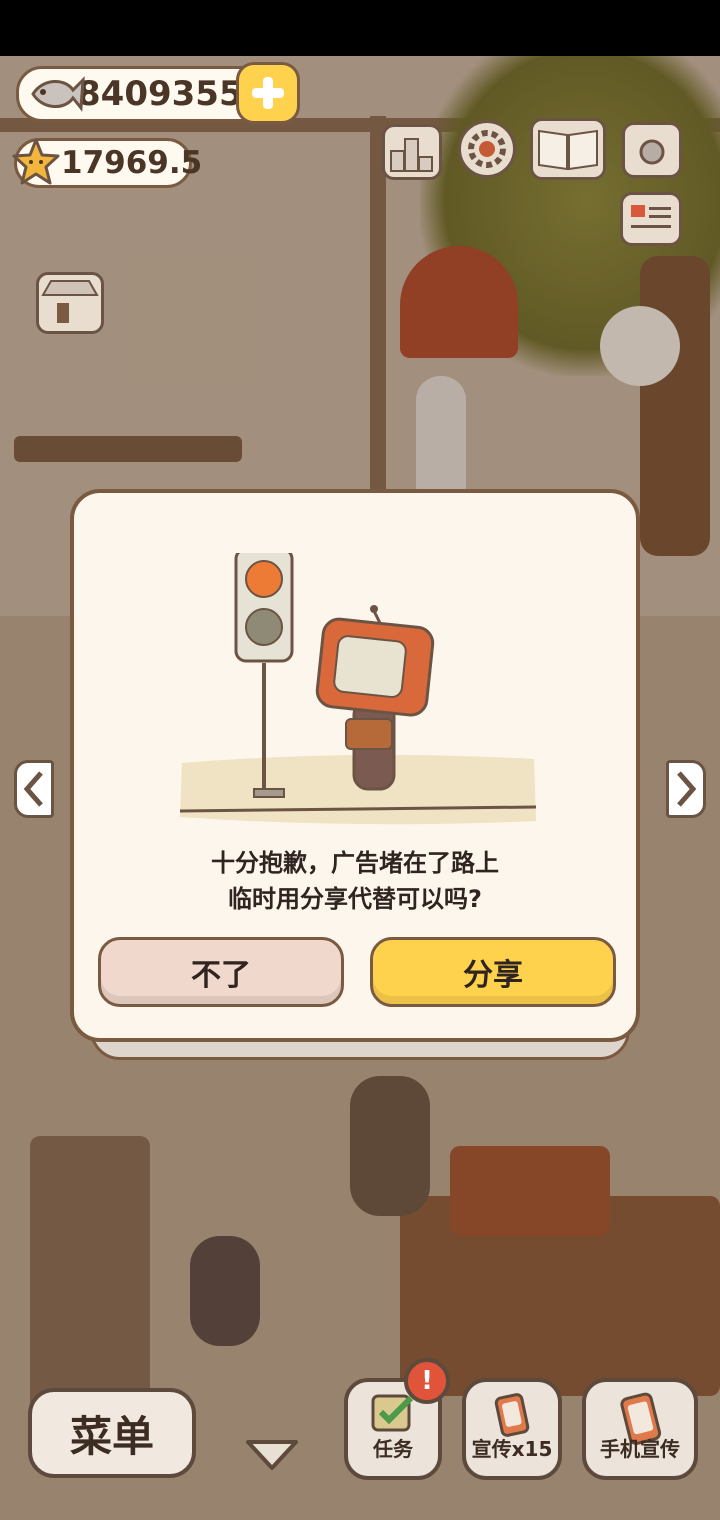  What do you see at coordinates (36, 161) in the screenshot?
I see `star-icon` at bounding box center [36, 161].